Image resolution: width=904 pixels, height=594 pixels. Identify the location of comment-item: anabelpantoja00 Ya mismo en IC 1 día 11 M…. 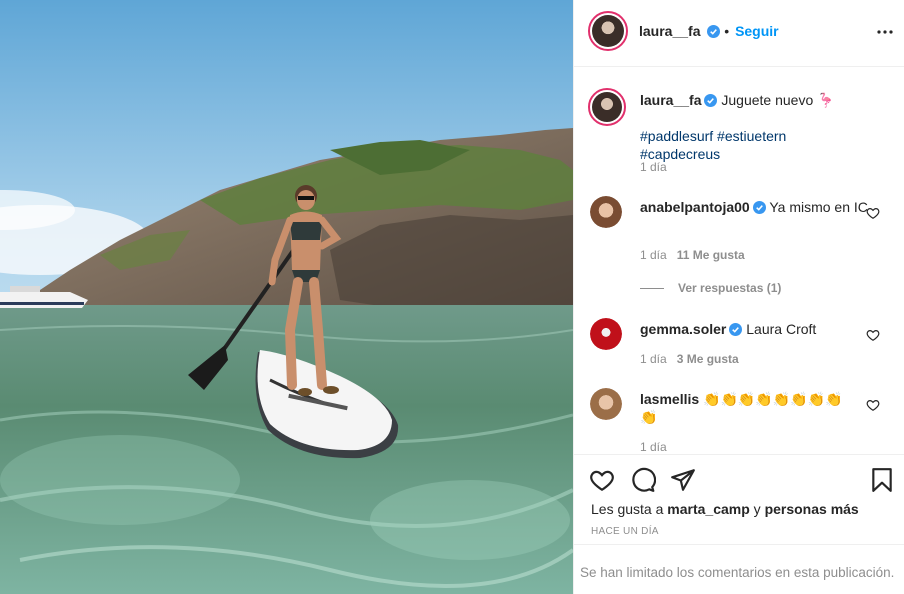
(739, 246).